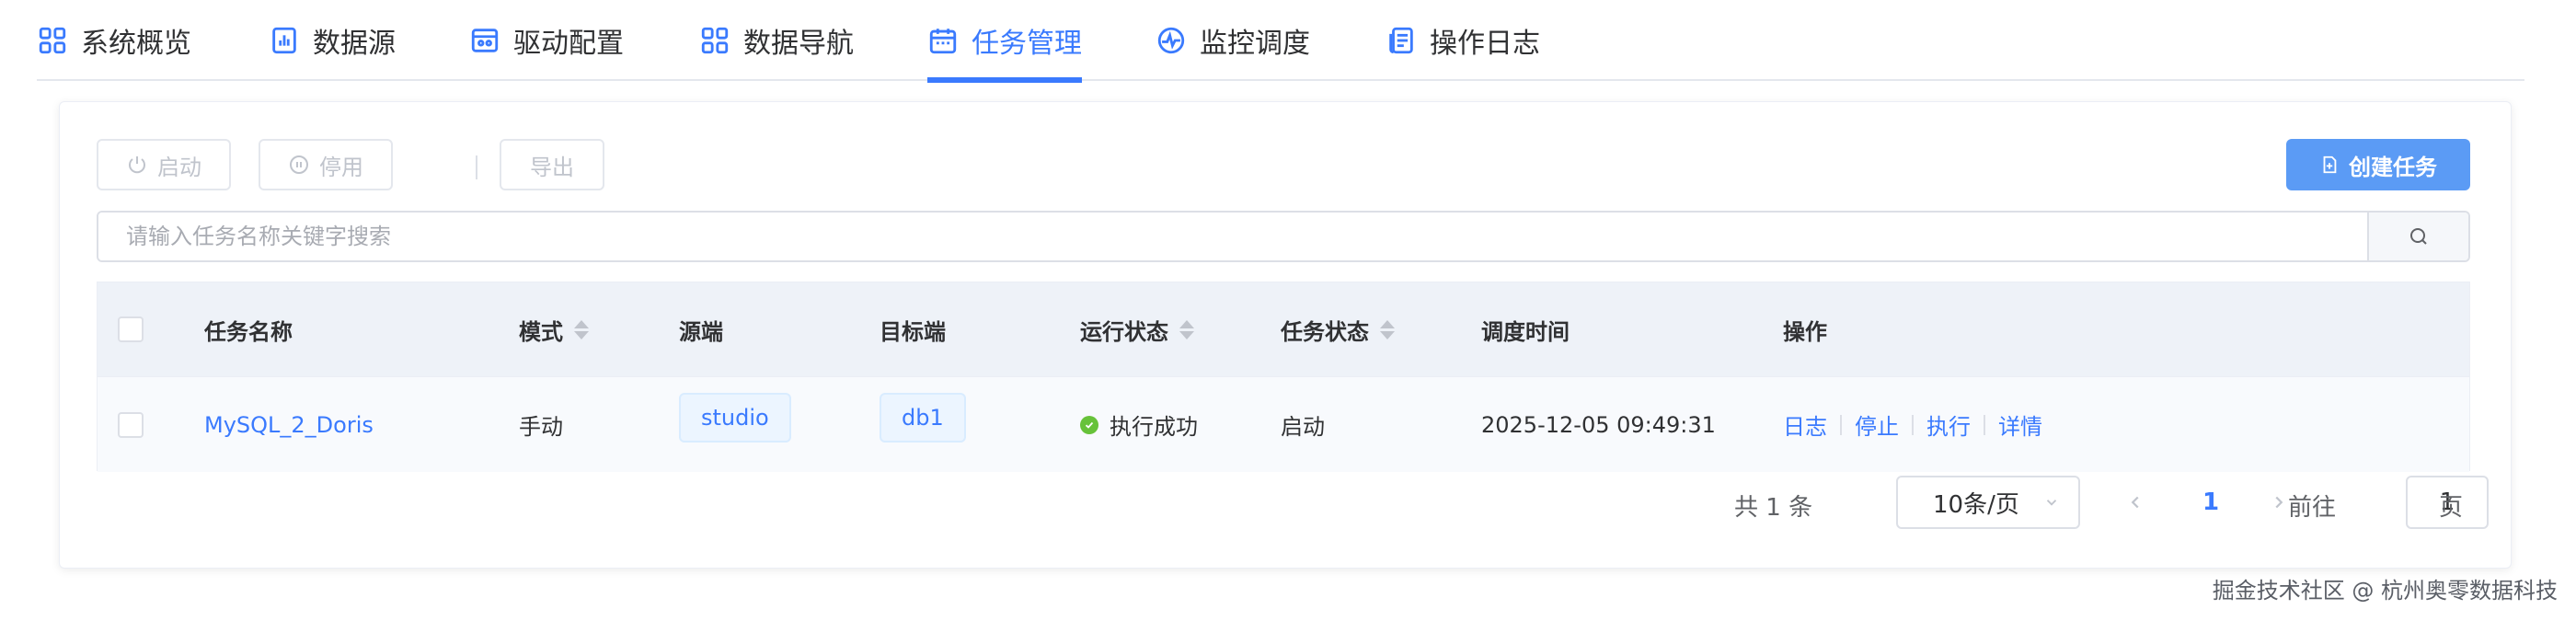 The image size is (2576, 621). What do you see at coordinates (2020, 424) in the screenshot?
I see `detail-action-link: 详情` at bounding box center [2020, 424].